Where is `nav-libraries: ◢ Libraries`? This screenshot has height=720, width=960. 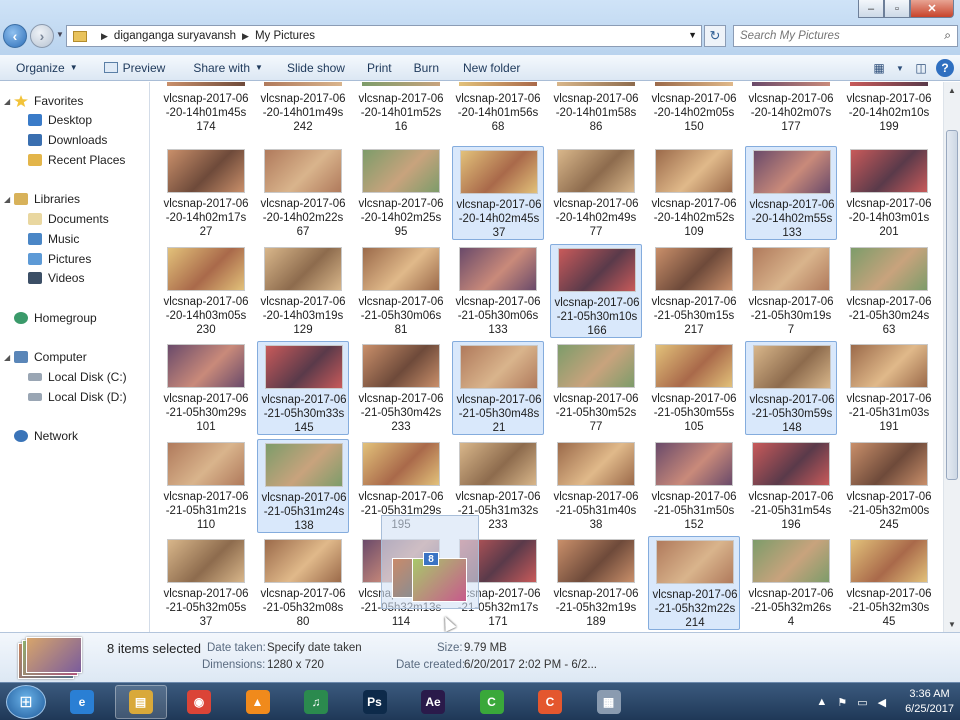
nav-libraries: ◢ Libraries is located at coordinates (42, 199).